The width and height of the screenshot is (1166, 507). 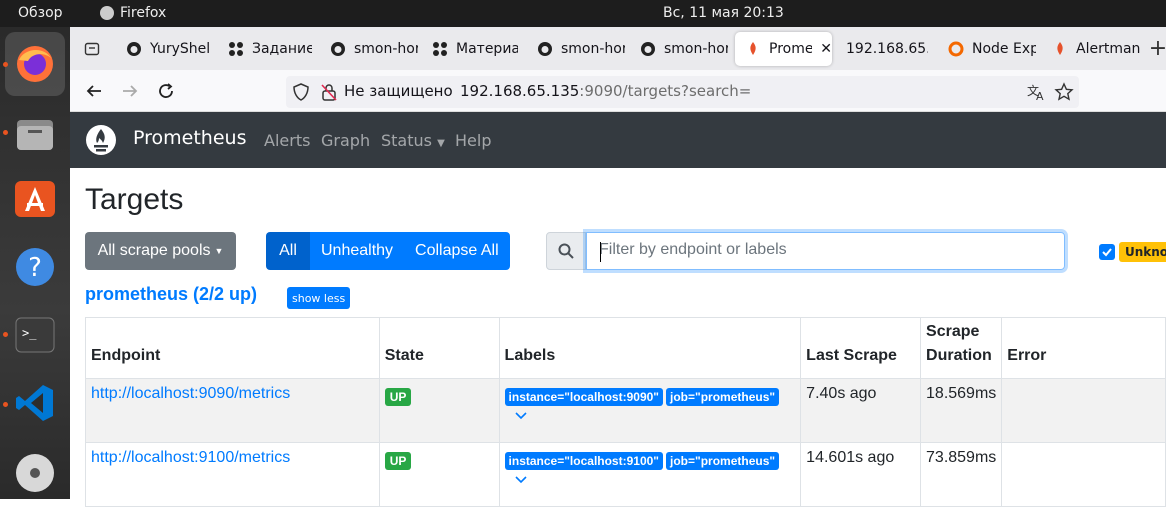 What do you see at coordinates (1060, 49) in the screenshot?
I see `prometheus-icon` at bounding box center [1060, 49].